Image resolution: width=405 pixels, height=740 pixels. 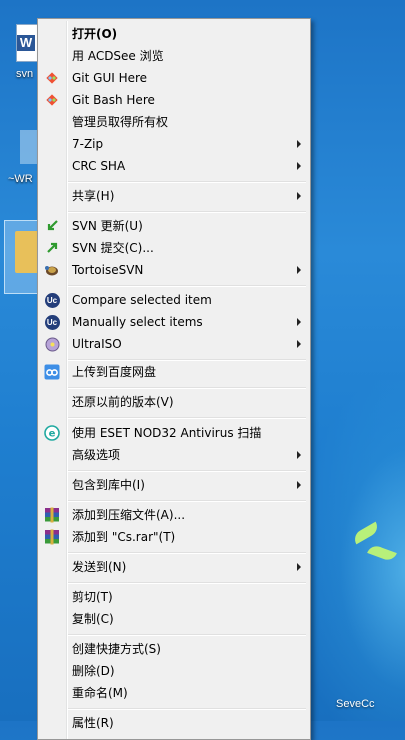 I want to click on menu-item-svn-update: SVN 更新(U), so click(x=174, y=226).